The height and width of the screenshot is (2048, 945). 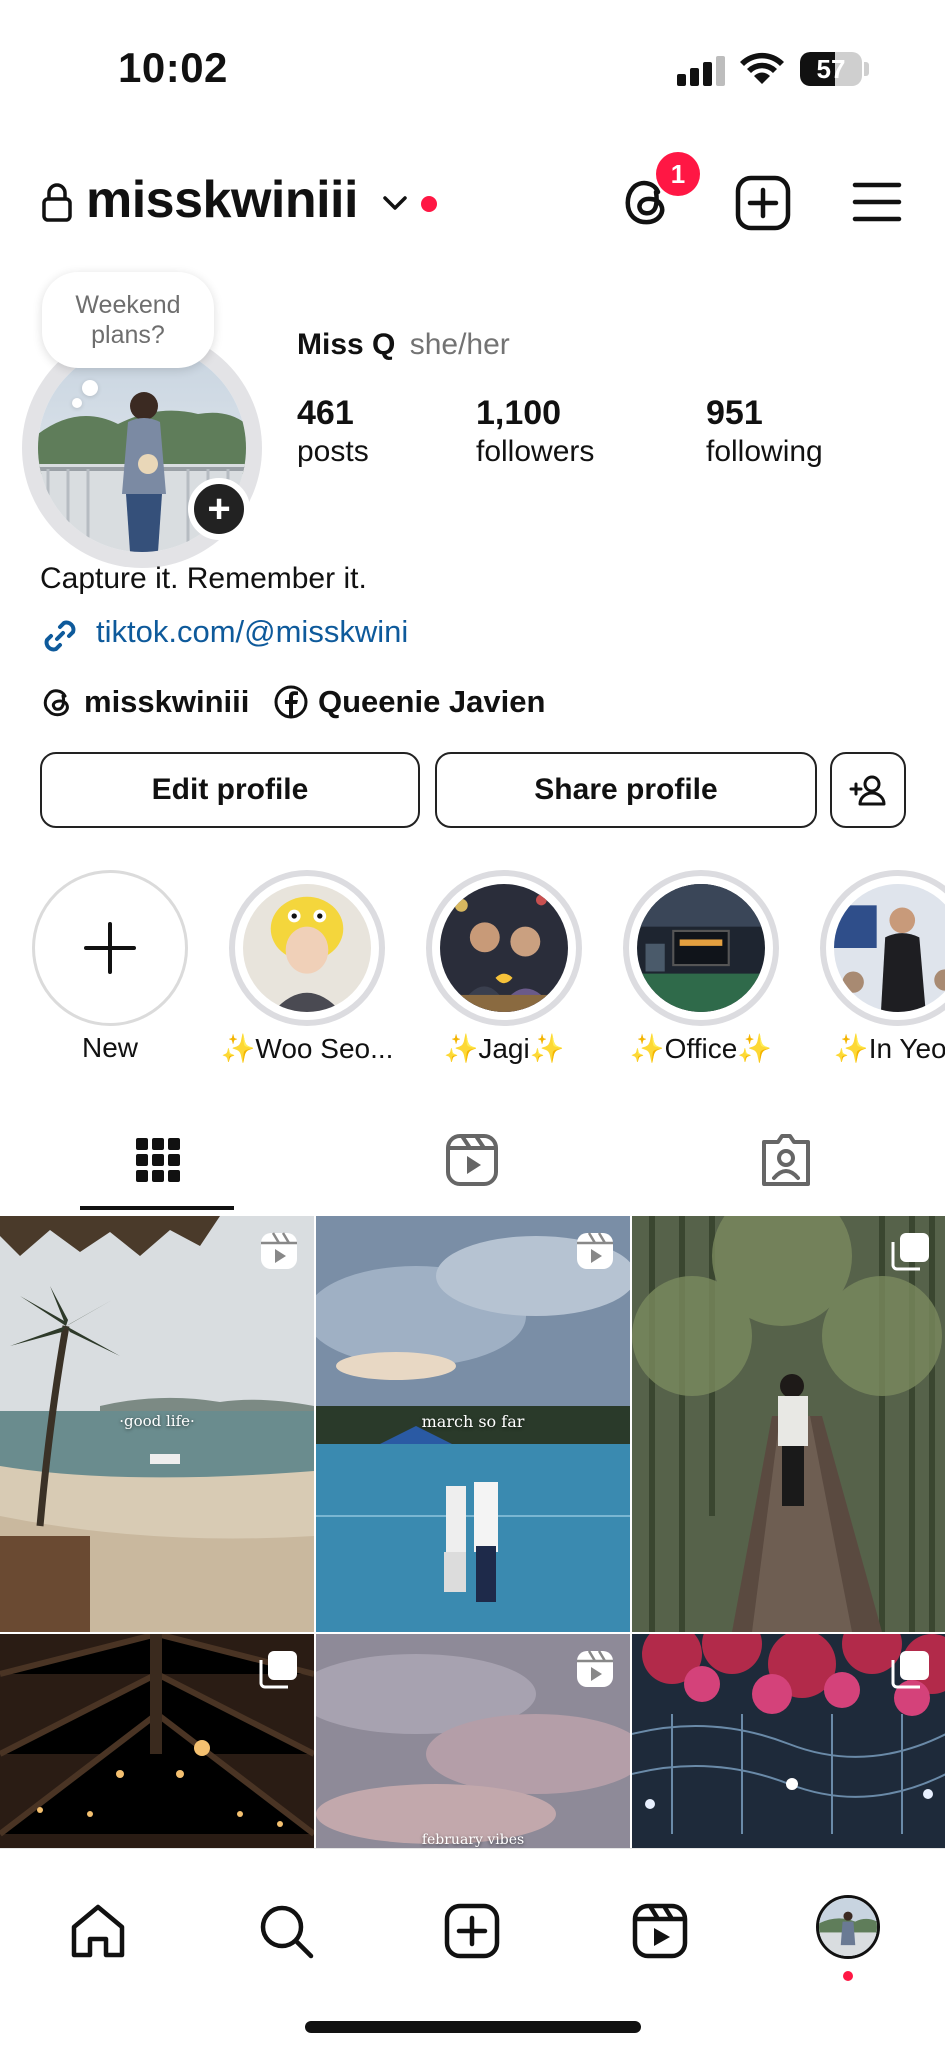 I want to click on social-links: misskwiniii Queenie Javien, so click(x=340, y=704).